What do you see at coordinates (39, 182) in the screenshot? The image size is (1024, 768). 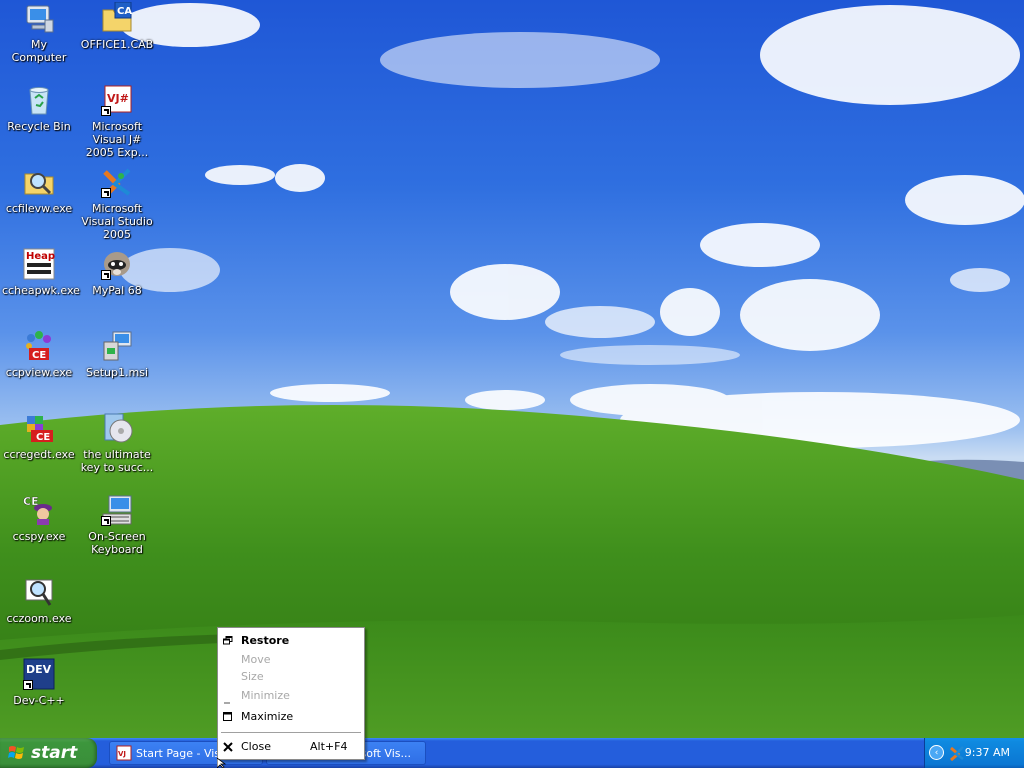 I see `file-viewer-icon` at bounding box center [39, 182].